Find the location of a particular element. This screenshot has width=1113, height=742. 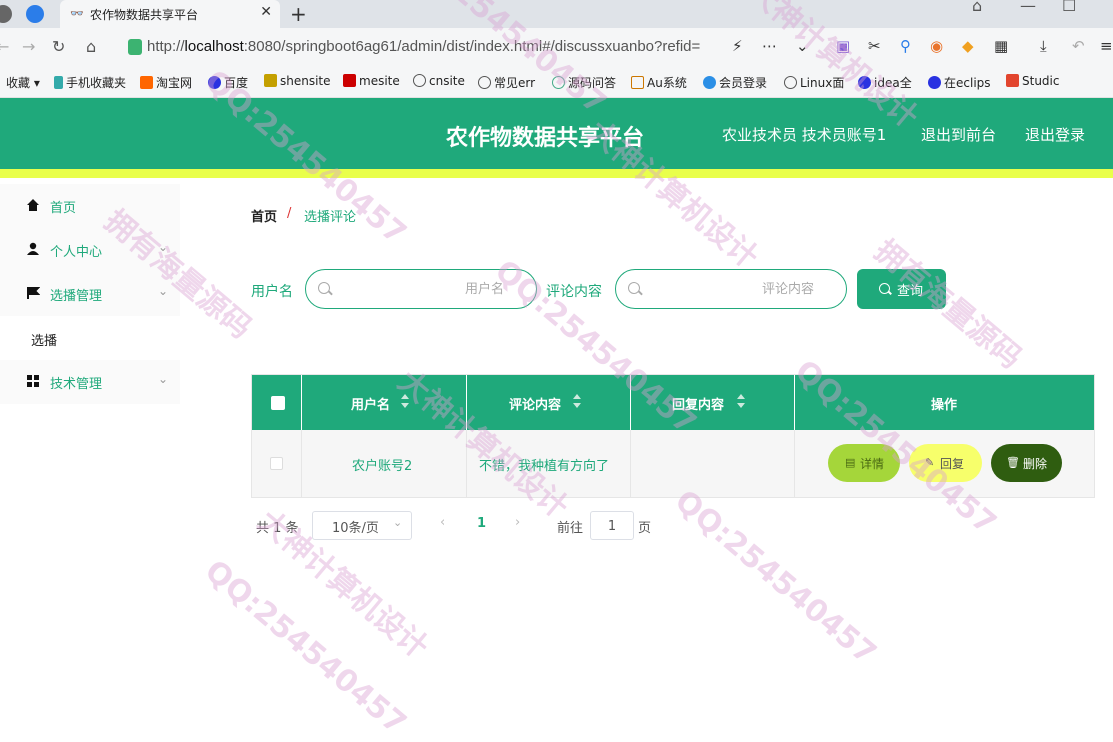

to-front-link: 退出到前台 is located at coordinates (958, 134).